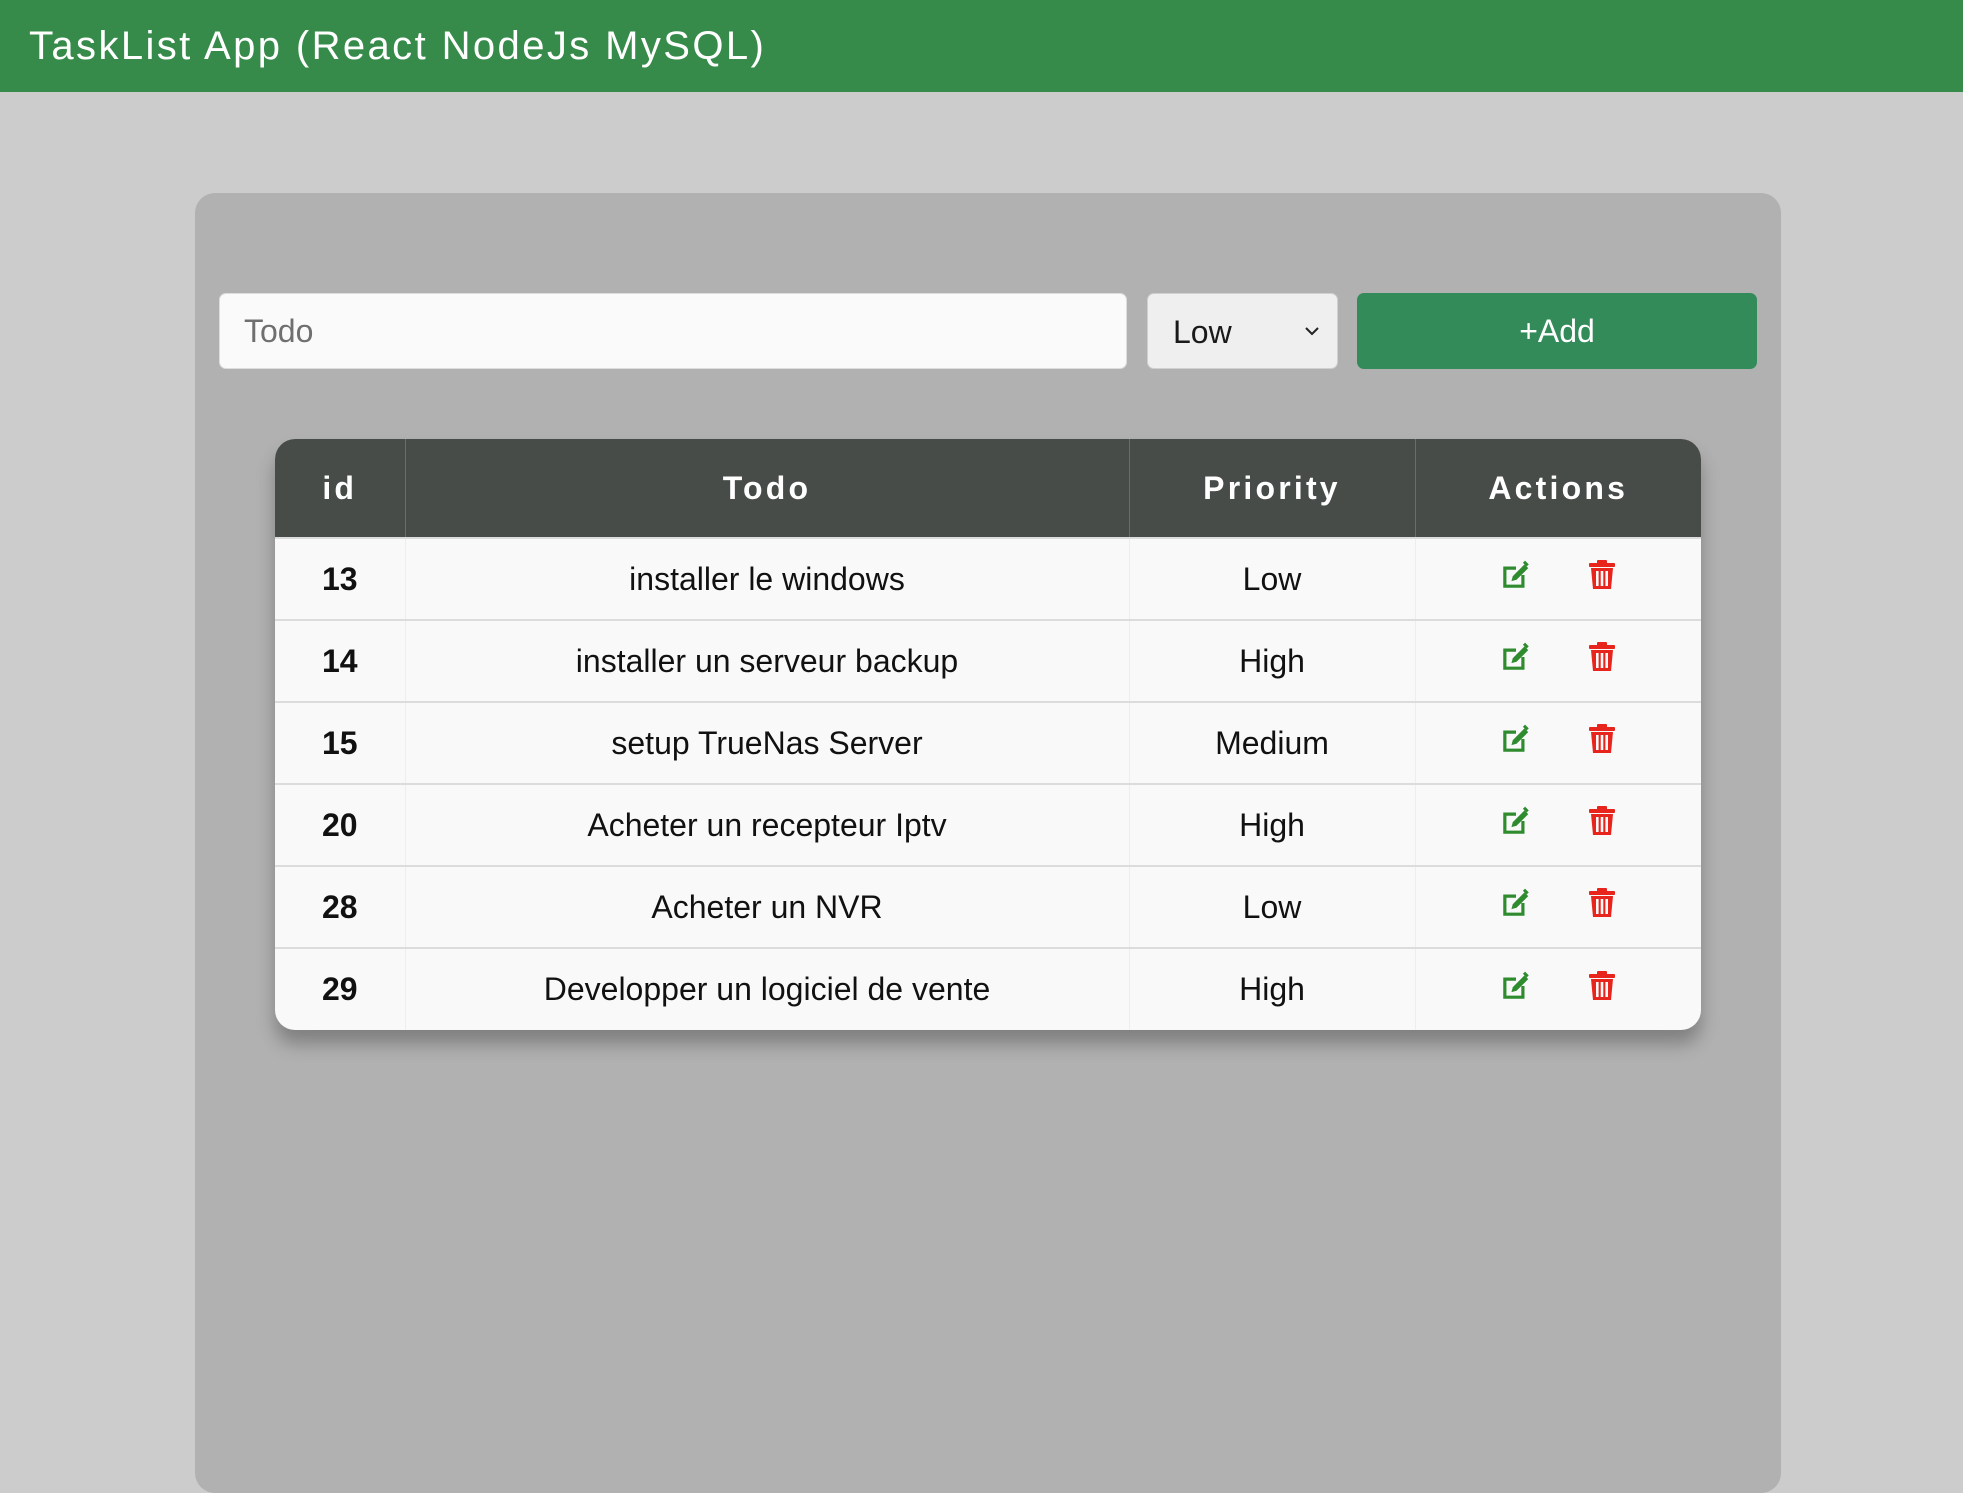  I want to click on row-id: 14, so click(339, 660).